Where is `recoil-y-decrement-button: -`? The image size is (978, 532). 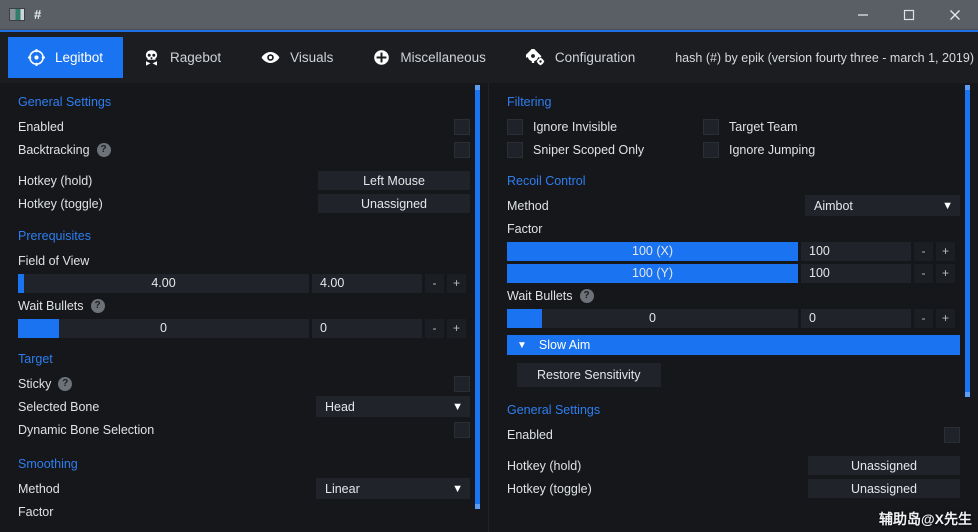
recoil-y-decrement-button: - is located at coordinates (923, 273).